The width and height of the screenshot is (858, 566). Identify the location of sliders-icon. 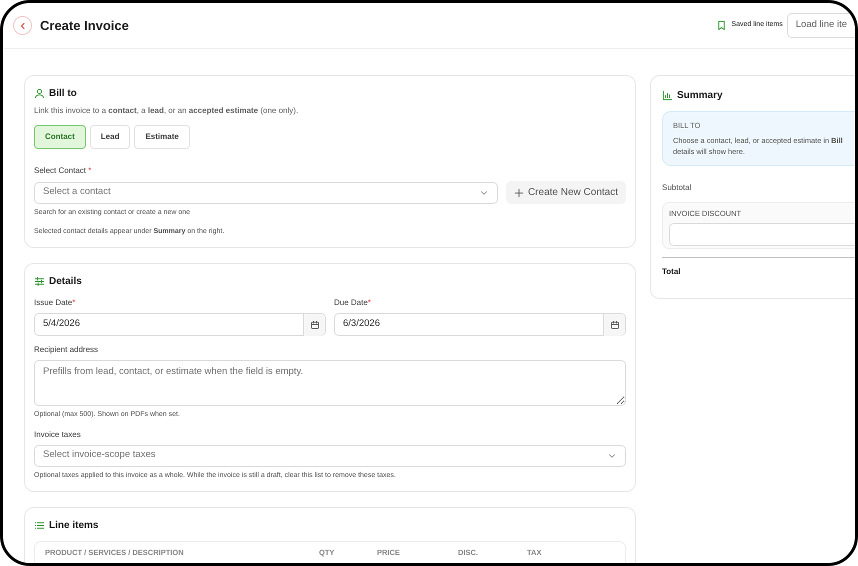
(39, 281).